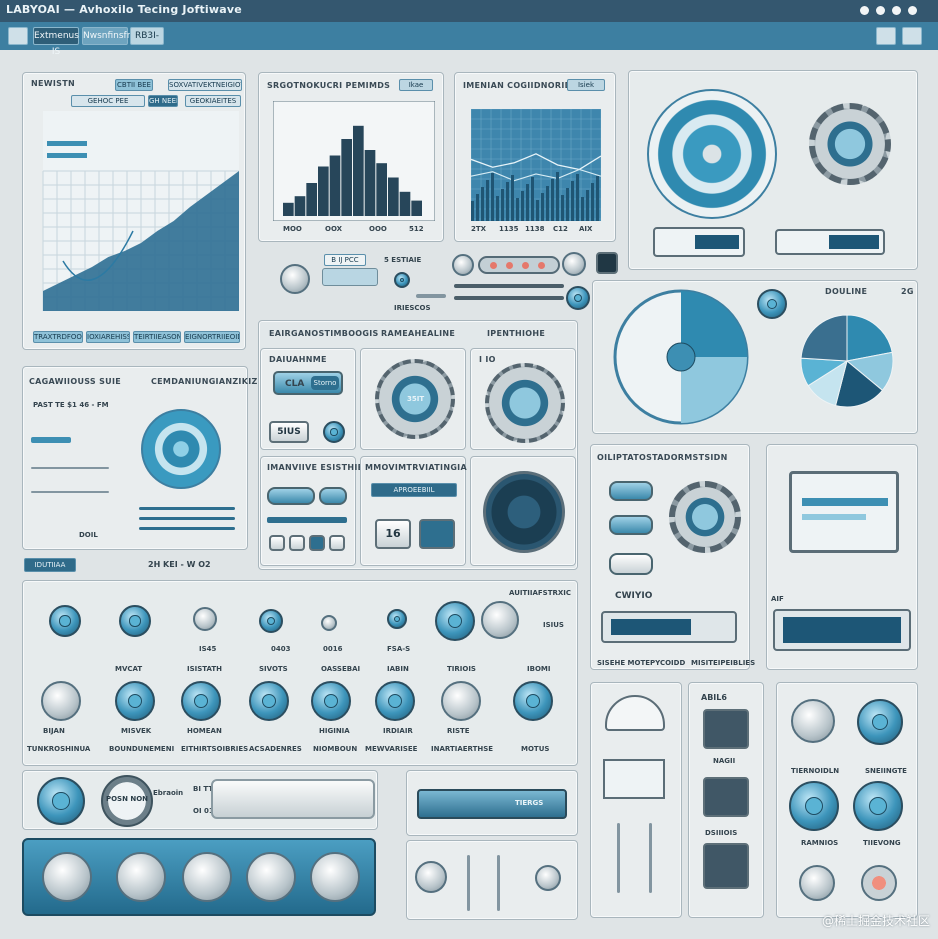  What do you see at coordinates (578, 298) in the screenshot?
I see `strip-knob-blue` at bounding box center [578, 298].